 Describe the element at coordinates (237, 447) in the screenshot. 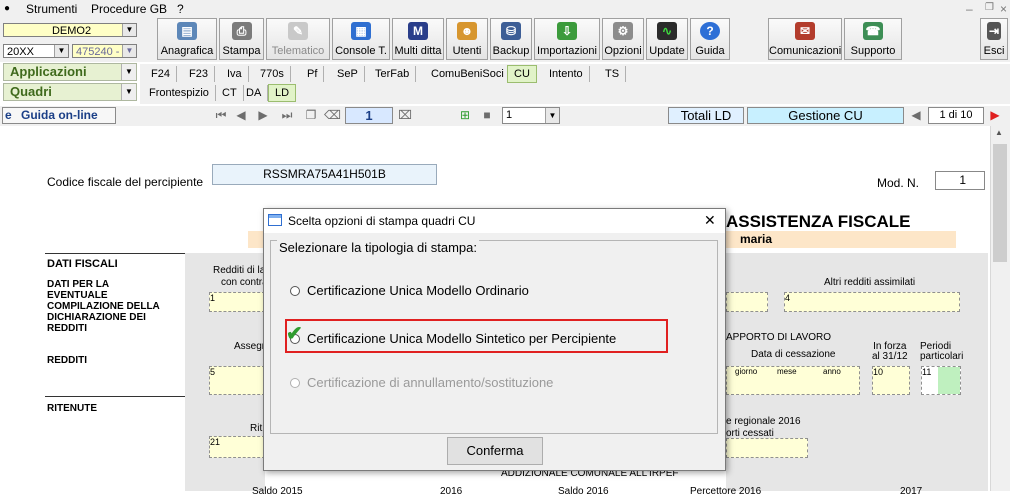

I see `field-21: 21` at that location.